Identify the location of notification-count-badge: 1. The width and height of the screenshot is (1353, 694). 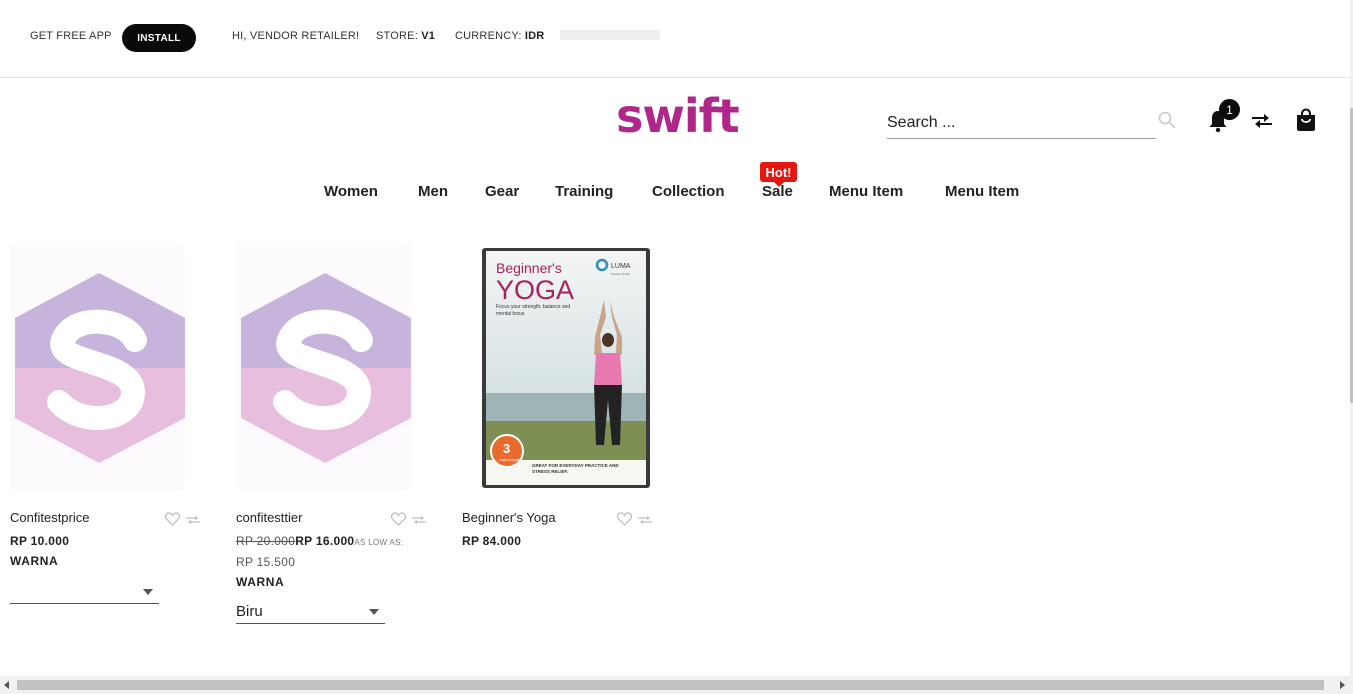
(1229, 109).